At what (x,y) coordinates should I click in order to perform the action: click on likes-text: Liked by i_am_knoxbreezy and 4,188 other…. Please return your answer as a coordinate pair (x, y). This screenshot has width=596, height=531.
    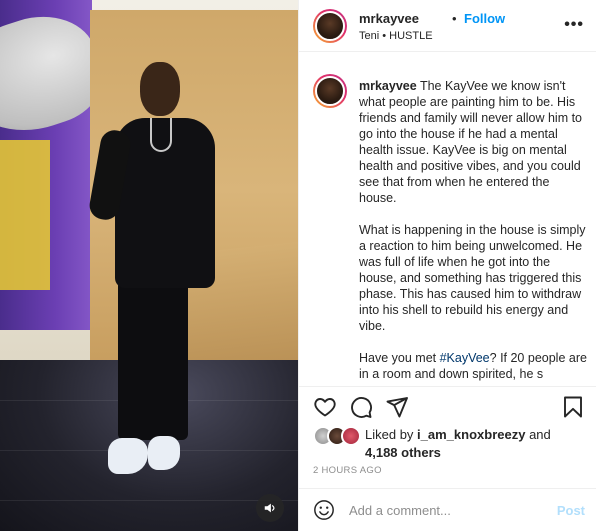
    Looking at the image, I should click on (475, 444).